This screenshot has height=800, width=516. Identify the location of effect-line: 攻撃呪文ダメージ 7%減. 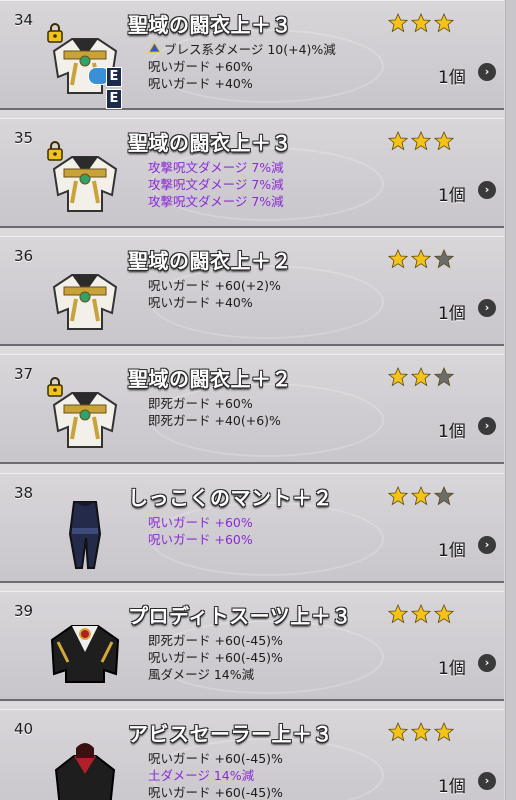
(216, 167).